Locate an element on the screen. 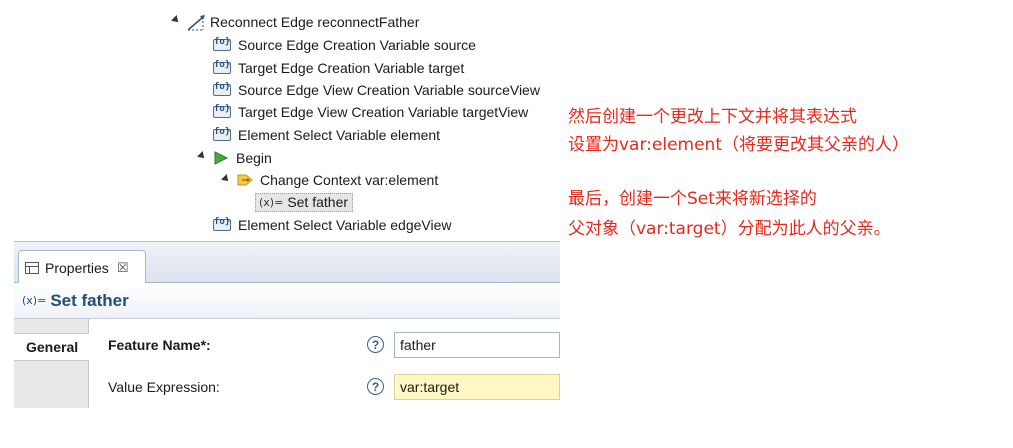  tree-item-label: Set father is located at coordinates (318, 202).